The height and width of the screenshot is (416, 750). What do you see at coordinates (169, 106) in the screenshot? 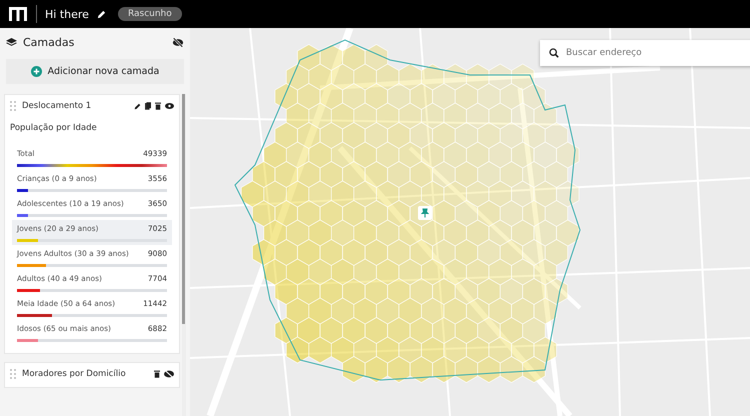
I see `eye-icon` at bounding box center [169, 106].